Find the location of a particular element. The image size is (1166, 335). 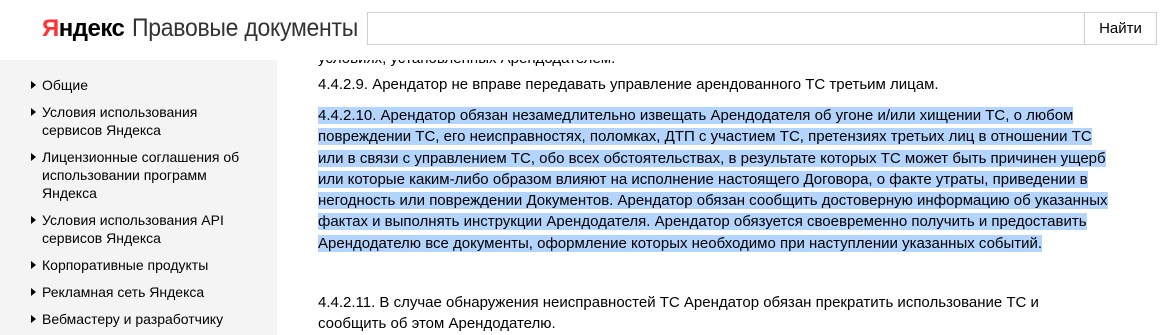

service-title: Правовые документы is located at coordinates (245, 28).